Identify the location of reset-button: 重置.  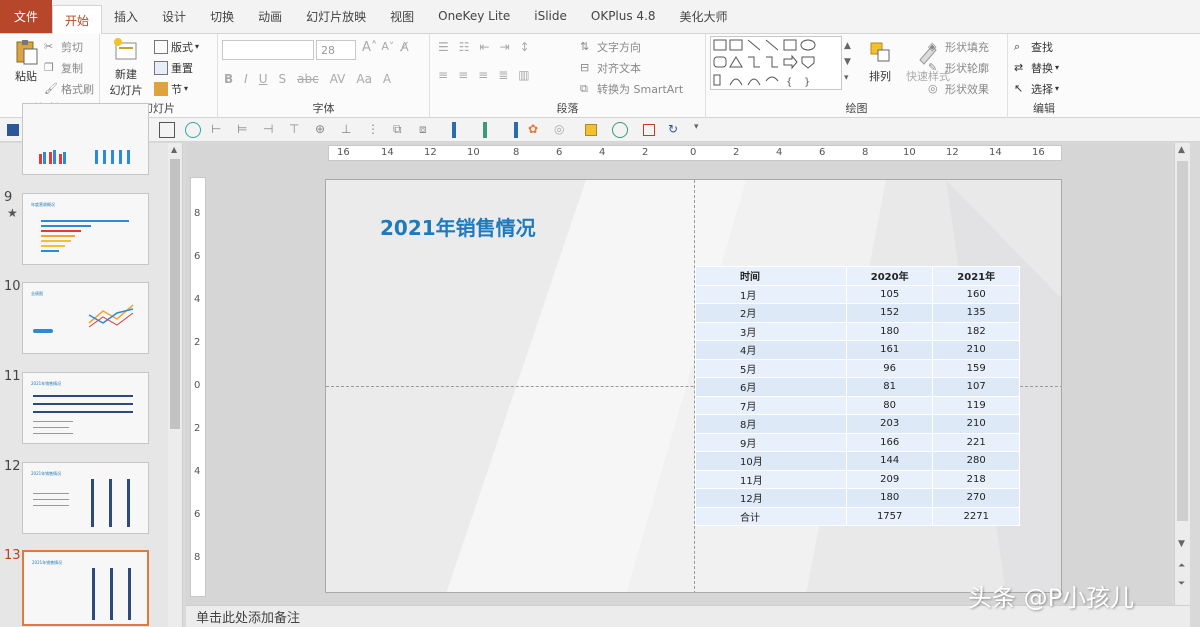
(176, 67).